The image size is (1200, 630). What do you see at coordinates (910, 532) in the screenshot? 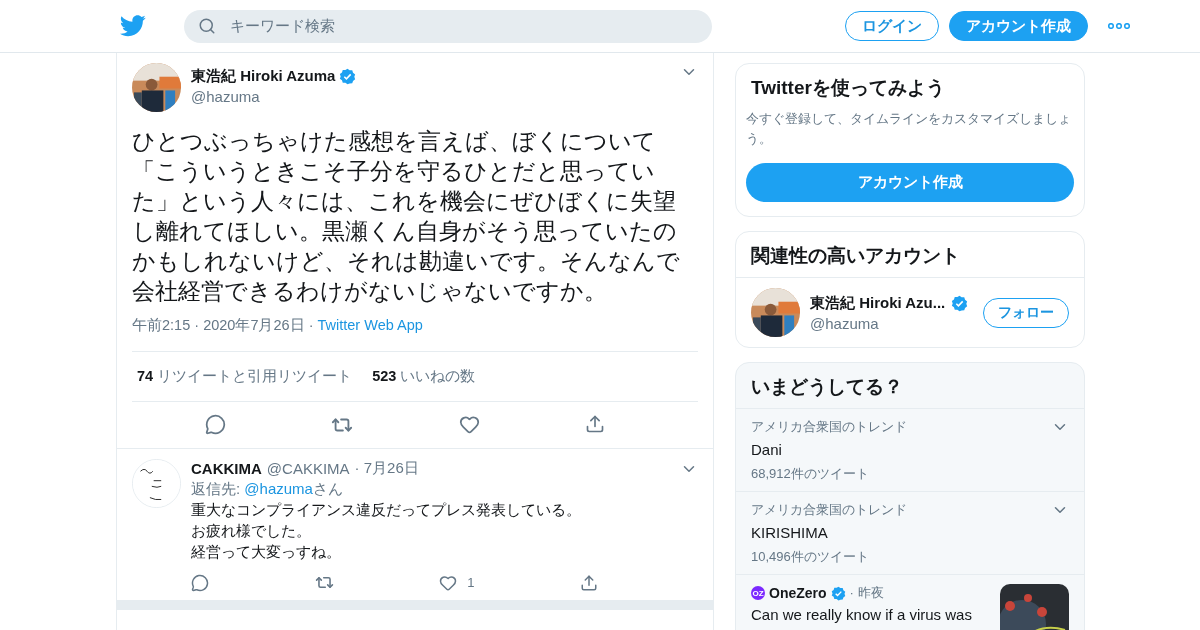
I see `trend-item: アメリカ合衆国のトレンド KIRISHIMA 10,496件のツイート` at bounding box center [910, 532].